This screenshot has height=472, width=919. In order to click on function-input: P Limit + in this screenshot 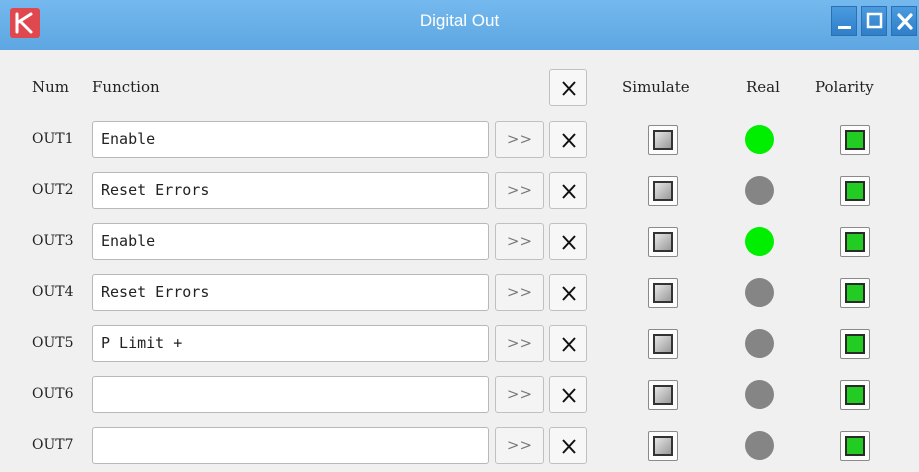, I will do `click(290, 343)`.